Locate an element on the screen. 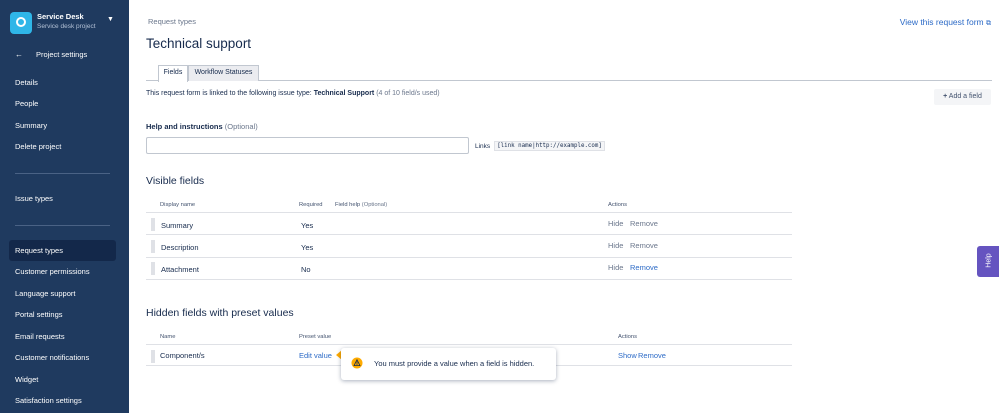  links-format-code: [link name|http://example.com] is located at coordinates (549, 146).